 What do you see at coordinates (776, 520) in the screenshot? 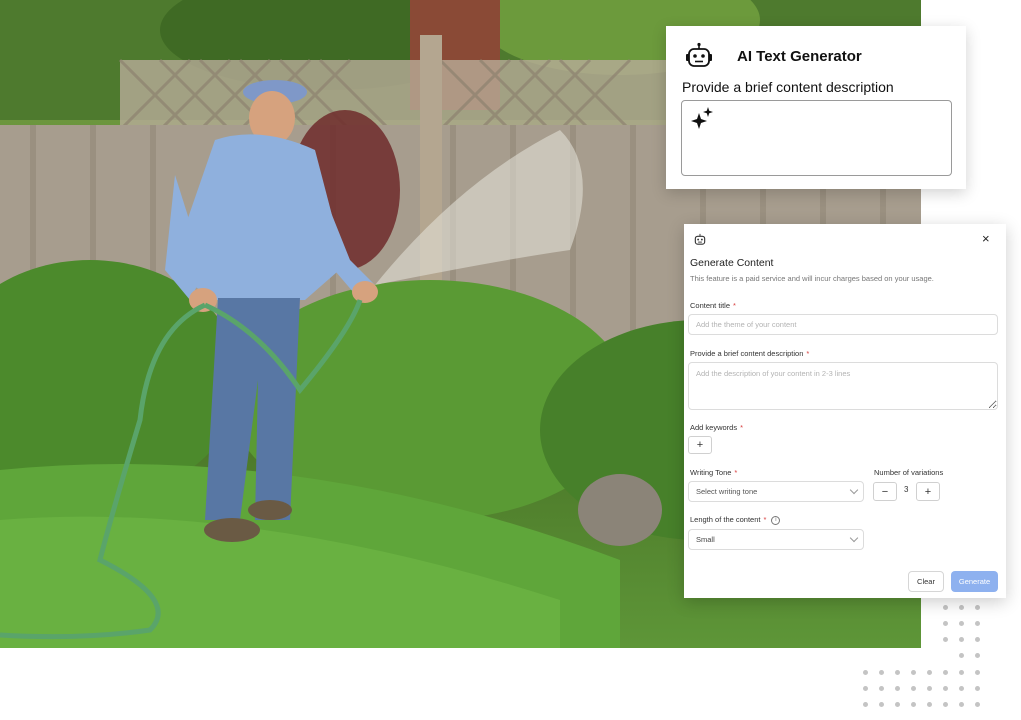
I see `info-icon: i` at bounding box center [776, 520].